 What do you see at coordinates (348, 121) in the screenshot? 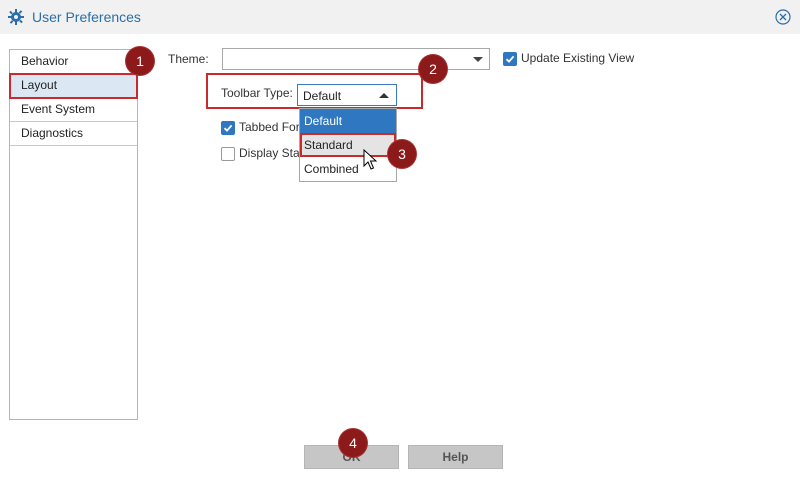
I see `option-default: Default` at bounding box center [348, 121].